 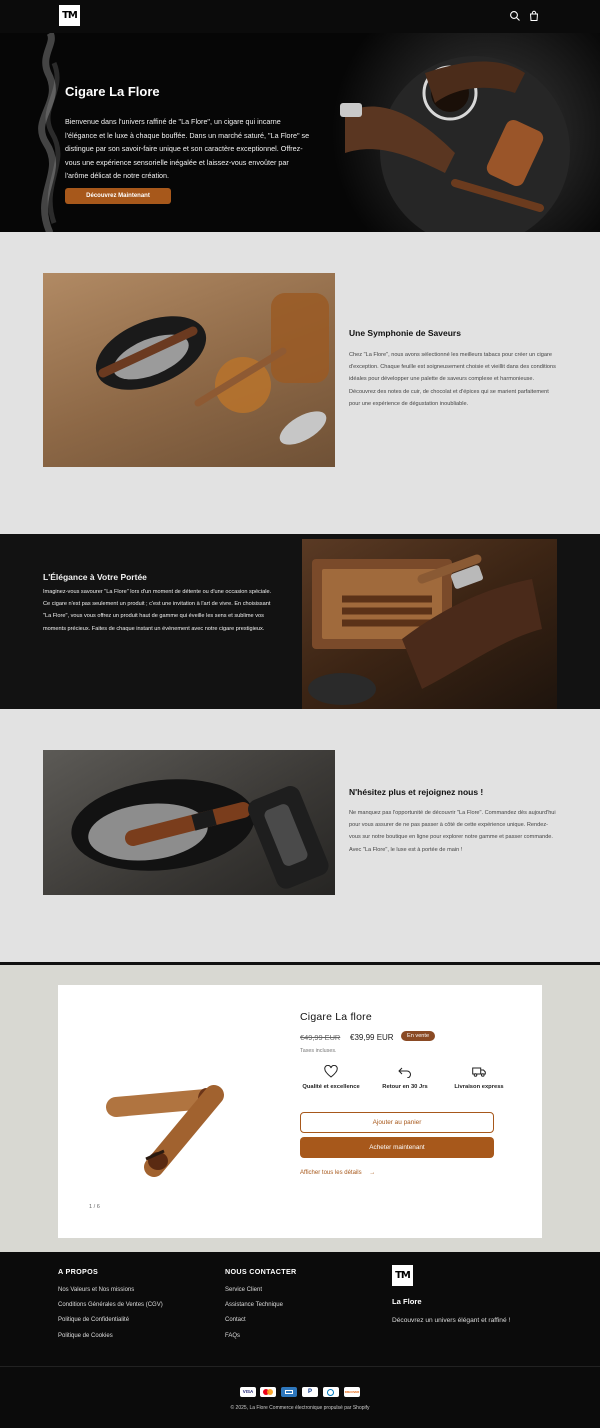 I want to click on heart-icon, so click(x=331, y=1071).